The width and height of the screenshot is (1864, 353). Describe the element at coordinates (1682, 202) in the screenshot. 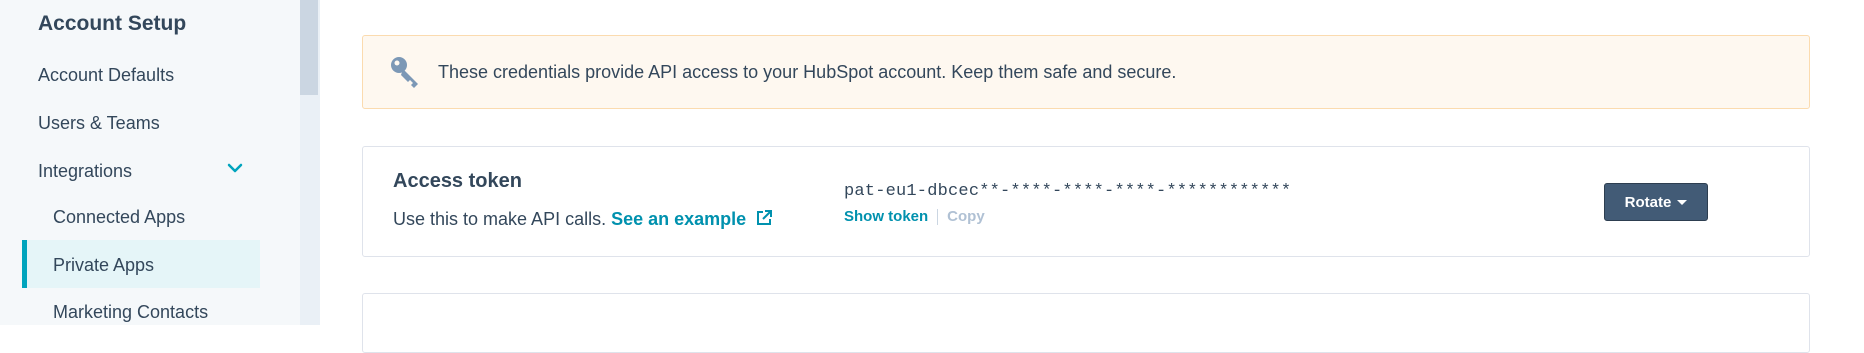

I see `caret-down-icon` at that location.